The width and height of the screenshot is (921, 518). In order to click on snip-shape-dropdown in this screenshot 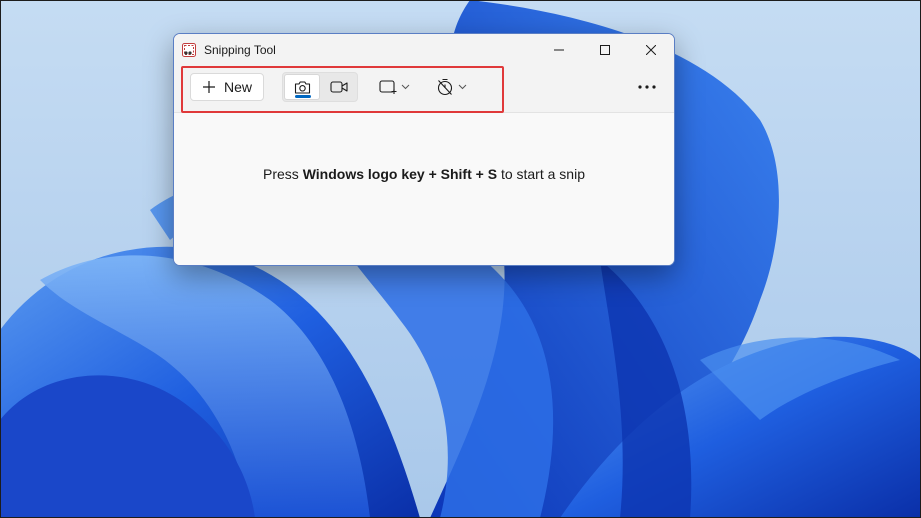, I will do `click(394, 87)`.